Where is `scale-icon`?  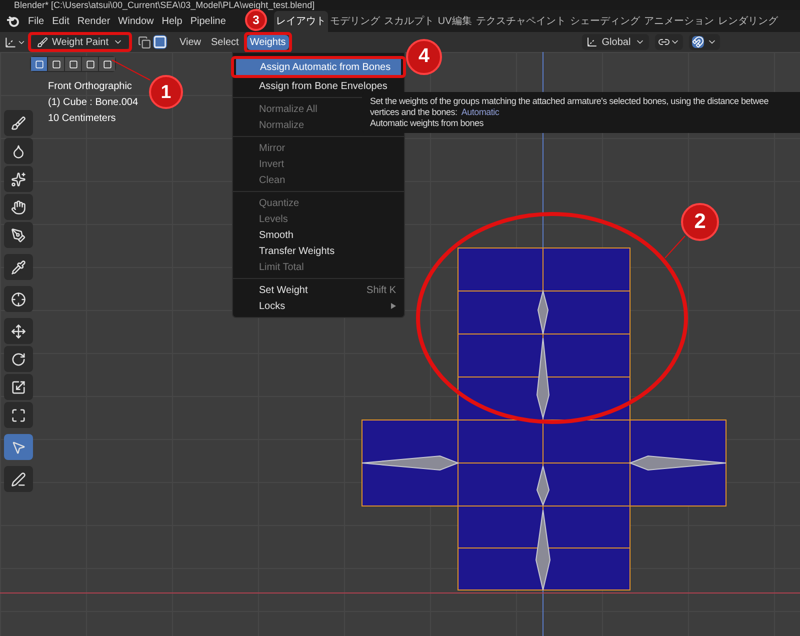 scale-icon is located at coordinates (18, 387).